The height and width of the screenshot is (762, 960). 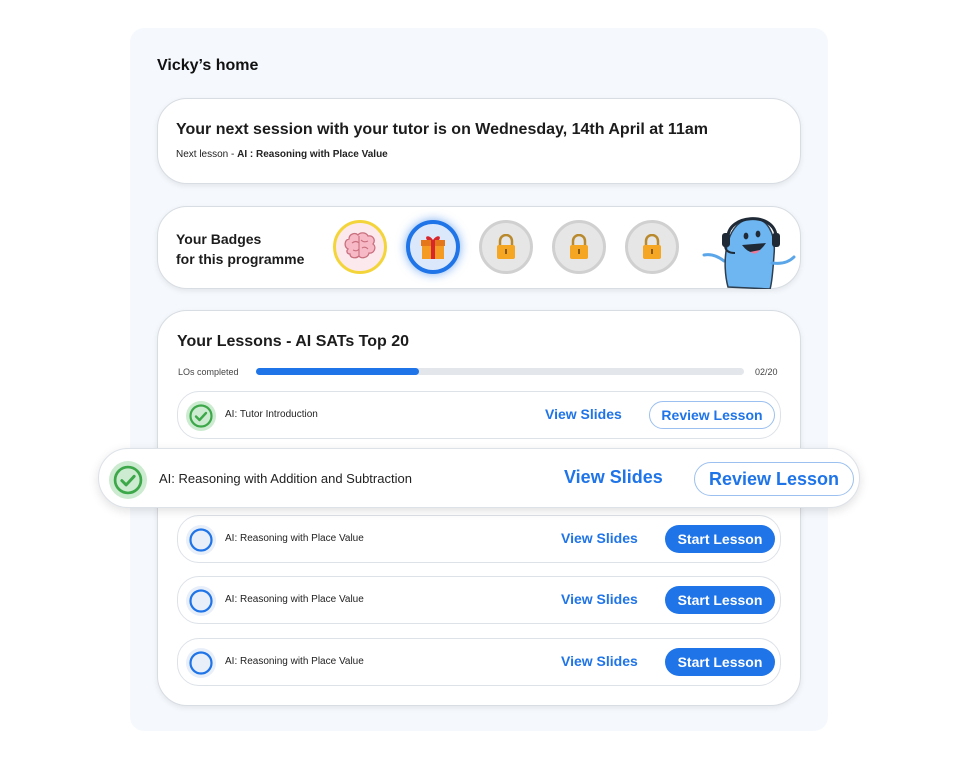 What do you see at coordinates (208, 65) in the screenshot?
I see `page-title: Vicky’s home` at bounding box center [208, 65].